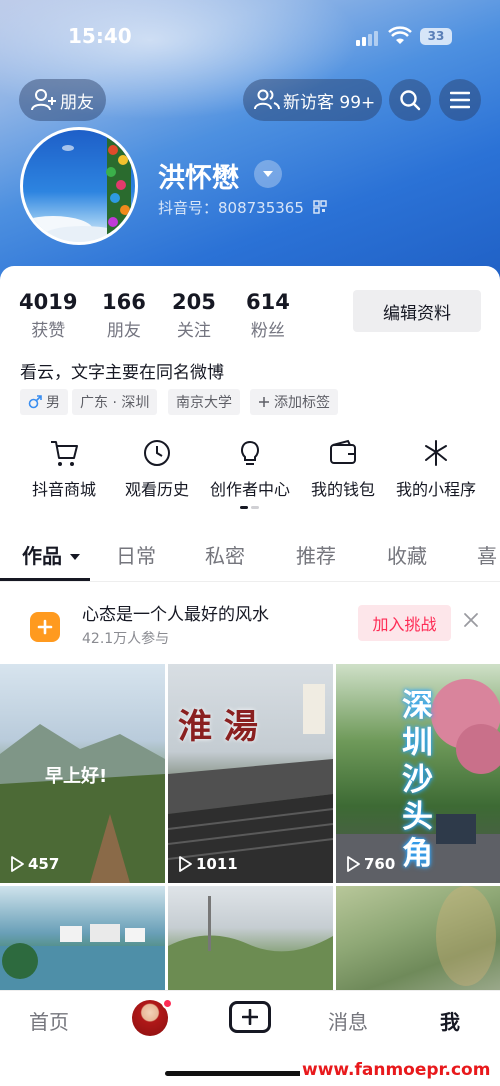 Image resolution: width=500 pixels, height=1086 pixels. Describe the element at coordinates (157, 469) in the screenshot. I see `tool-history: 观看历史` at that location.